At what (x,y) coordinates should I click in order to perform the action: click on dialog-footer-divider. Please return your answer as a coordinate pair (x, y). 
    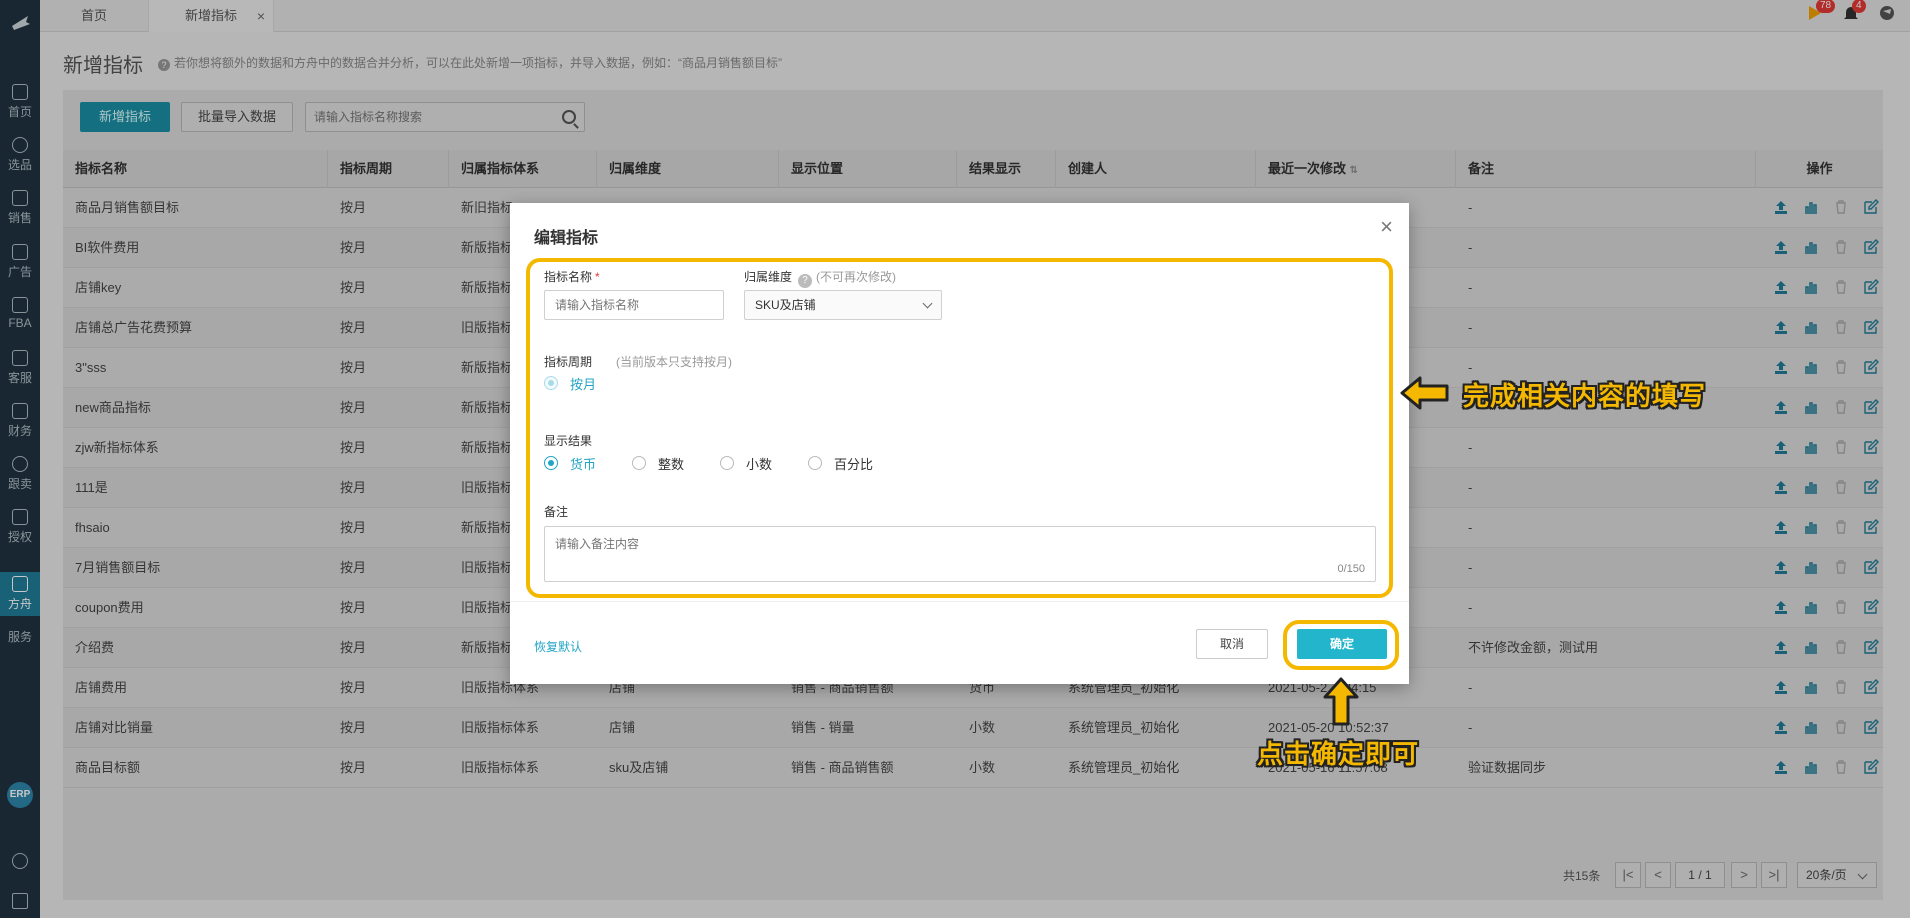
    Looking at the image, I should click on (959, 601).